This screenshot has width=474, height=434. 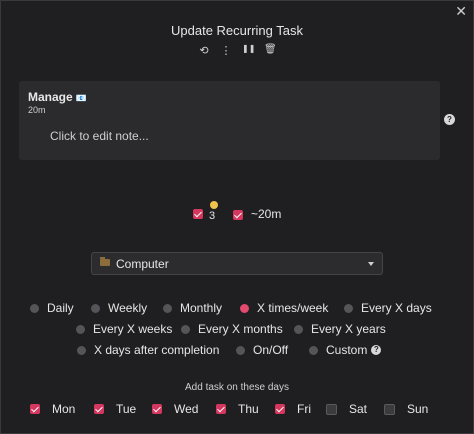 I want to click on radio-every-x-weeks: Every X weeks, so click(x=124, y=329).